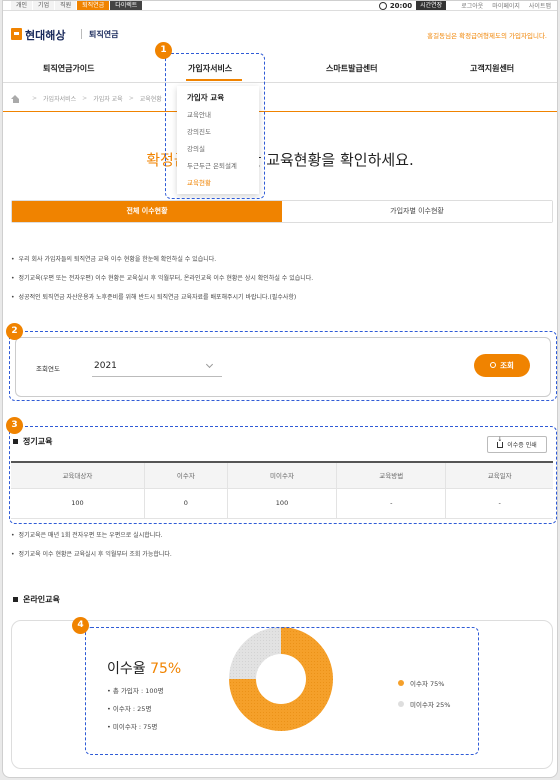 The height and width of the screenshot is (780, 560). Describe the element at coordinates (382, 5) in the screenshot. I see `clock-icon` at that location.